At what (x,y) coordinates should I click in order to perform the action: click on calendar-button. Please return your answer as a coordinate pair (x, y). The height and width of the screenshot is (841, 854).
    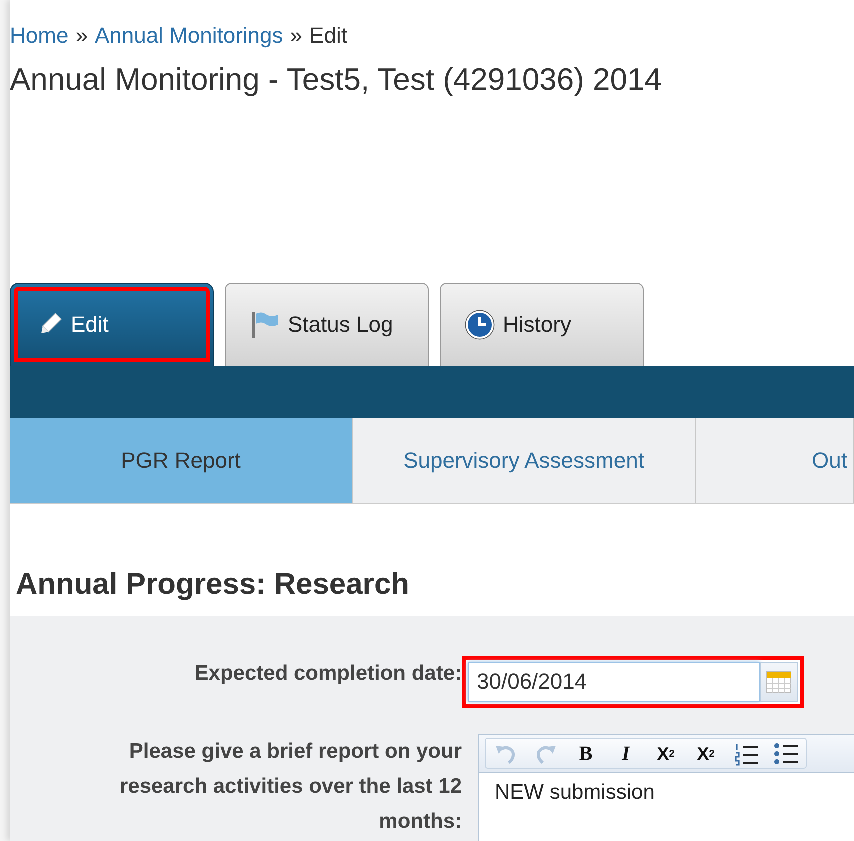
    Looking at the image, I should click on (779, 682).